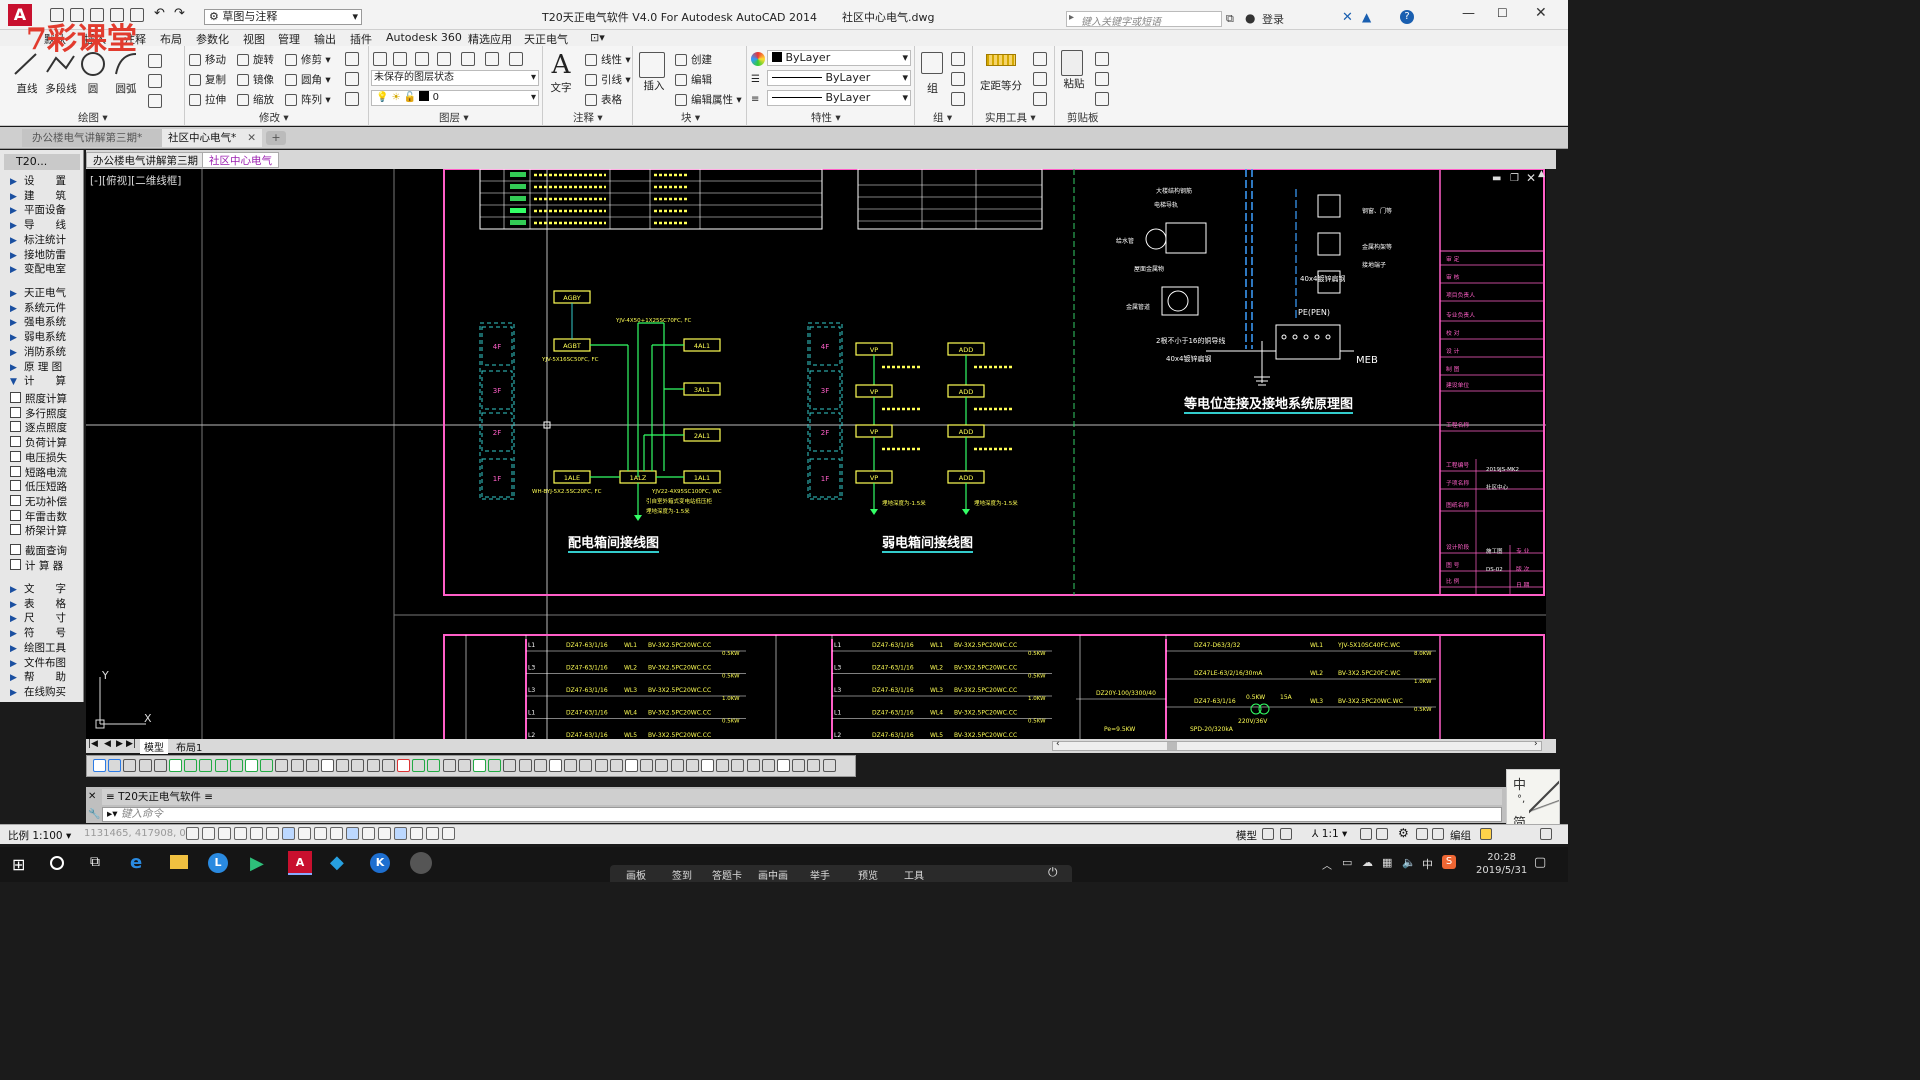 This screenshot has width=1920, height=1080. Describe the element at coordinates (1366, 17) in the screenshot. I see `a360-icon: ▲` at that location.